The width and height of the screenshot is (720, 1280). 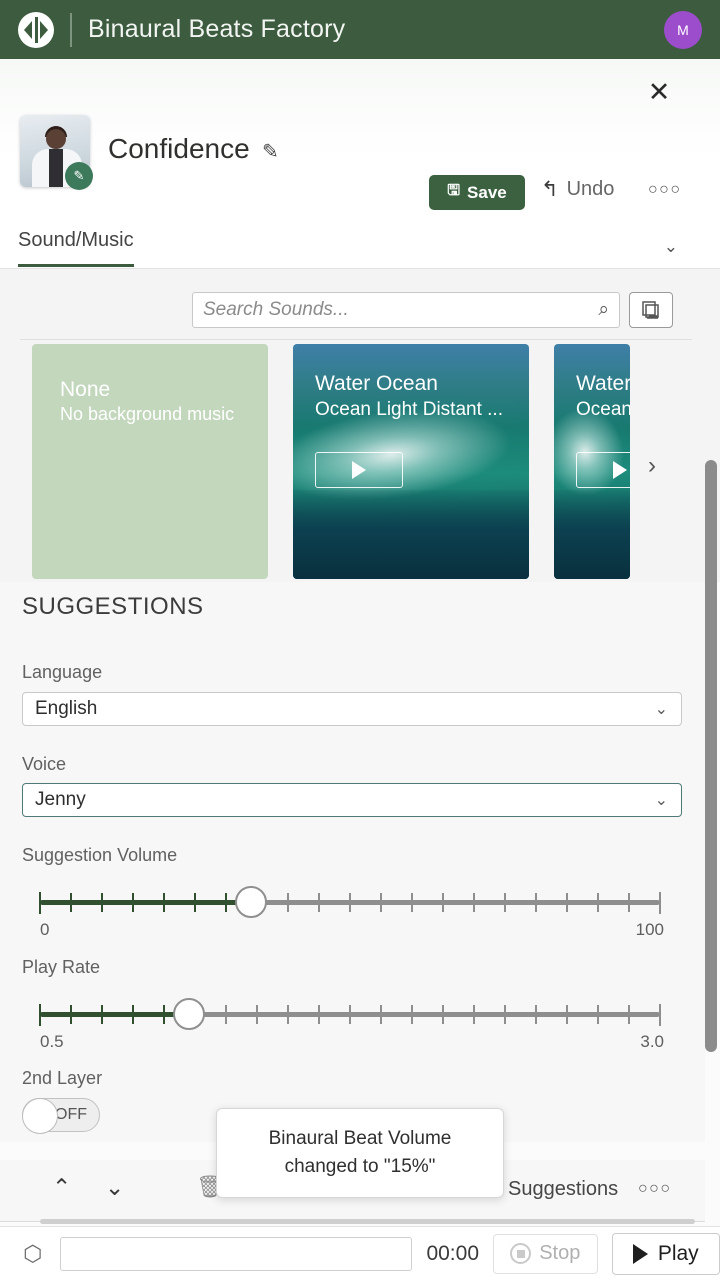 What do you see at coordinates (665, 190) in the screenshot?
I see `header-more-icon: ○○○` at bounding box center [665, 190].